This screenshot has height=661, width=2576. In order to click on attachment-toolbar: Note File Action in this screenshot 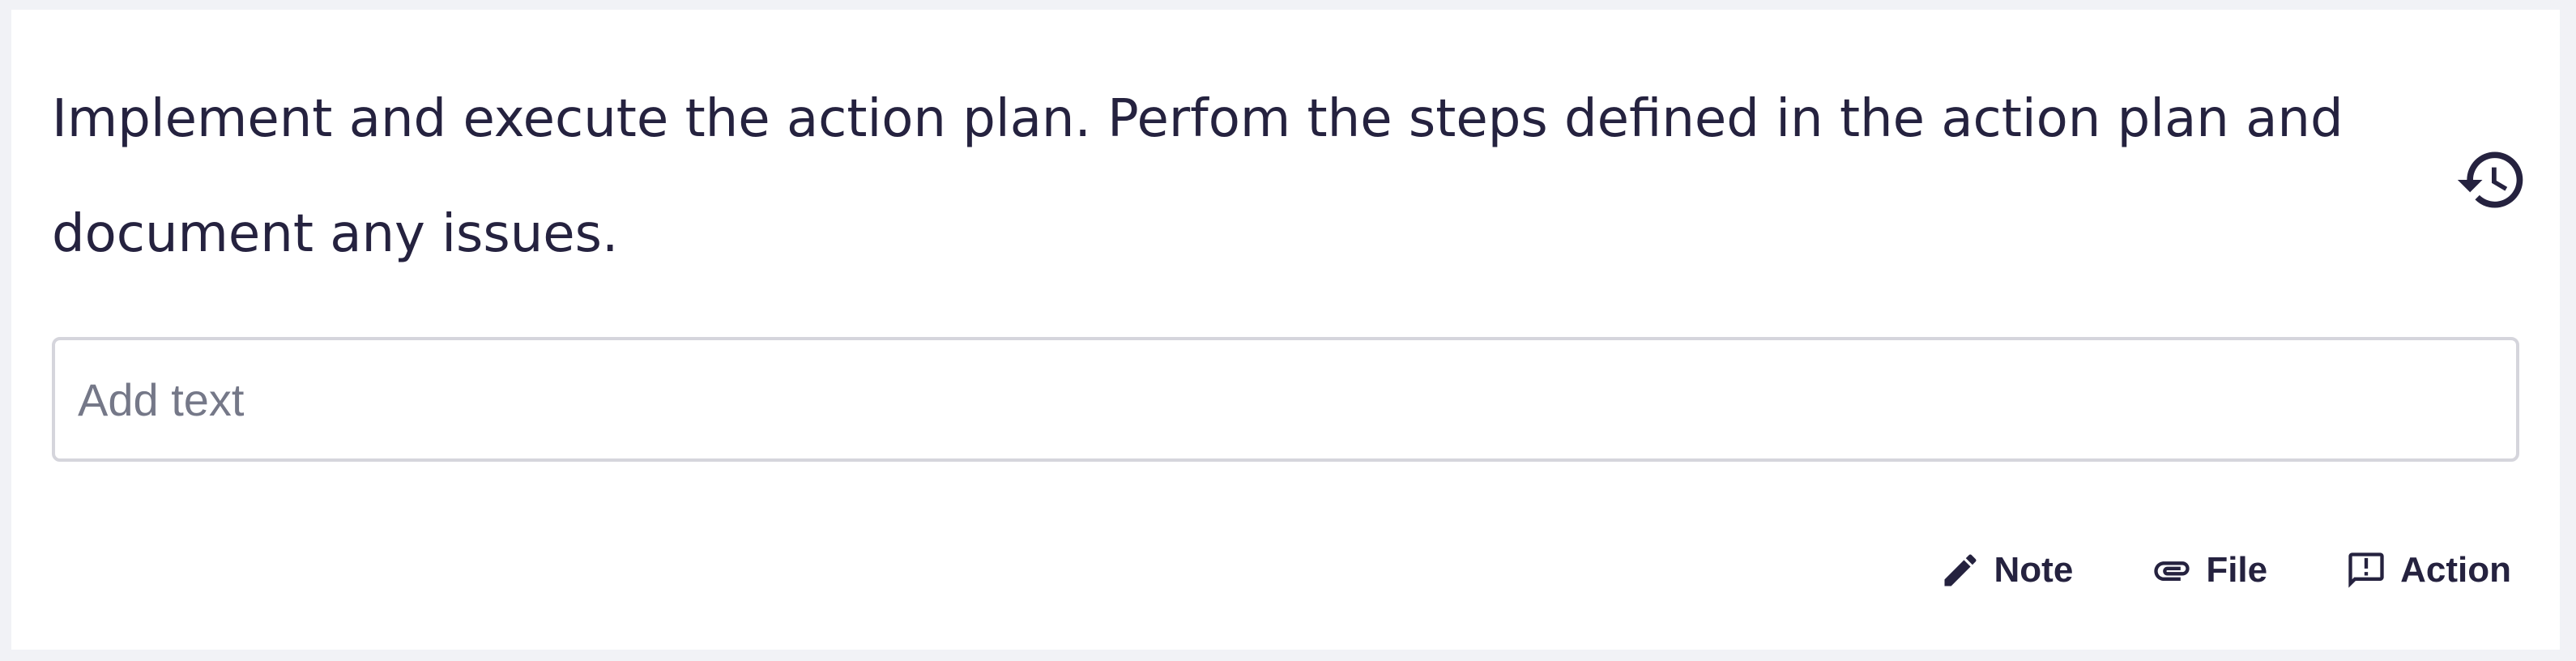, I will do `click(2225, 570)`.